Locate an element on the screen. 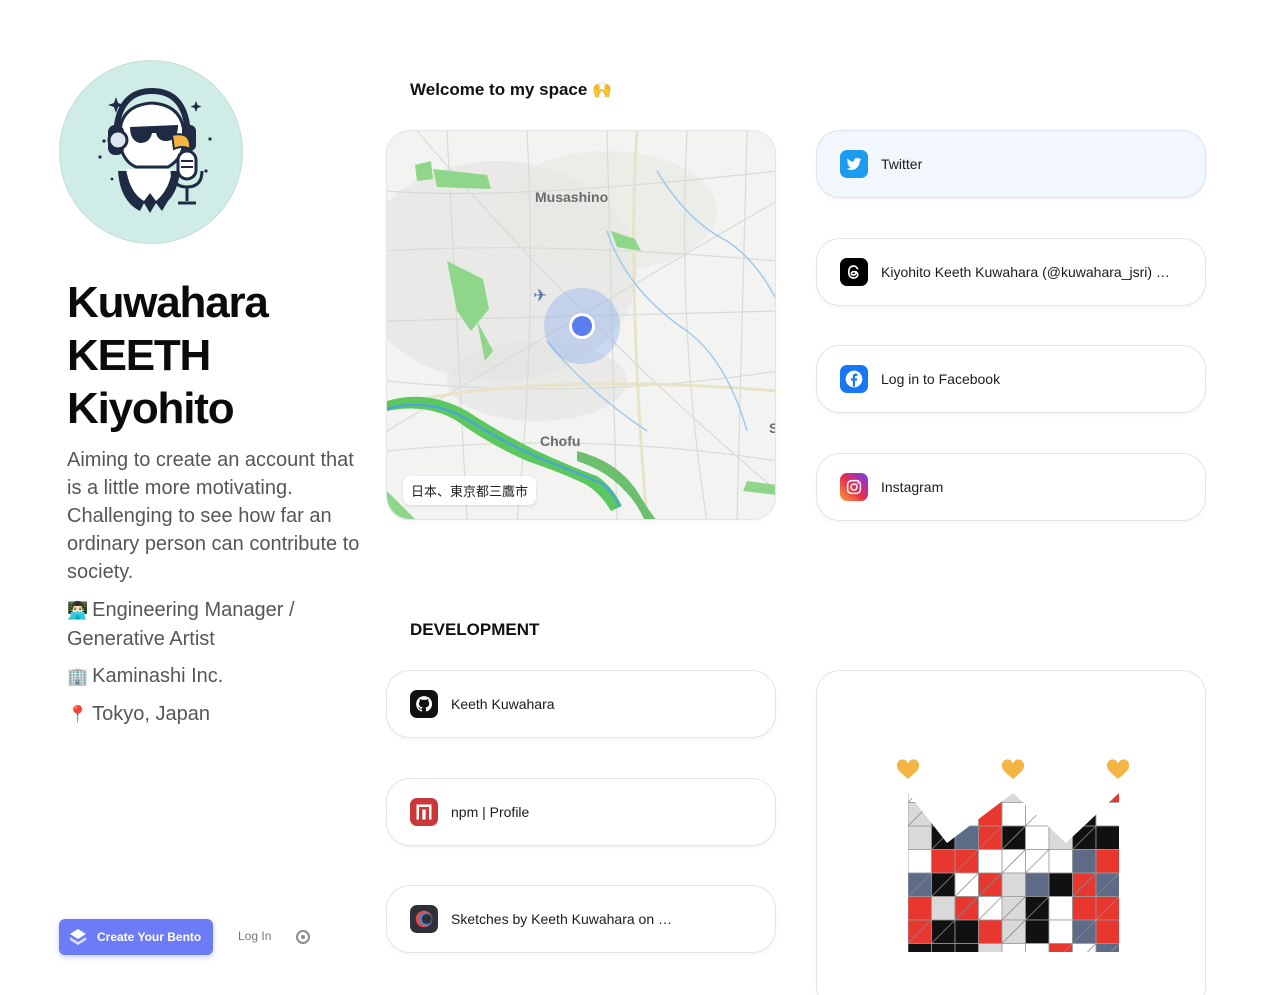 The image size is (1265, 995). settings-circle-icon is located at coordinates (303, 937).